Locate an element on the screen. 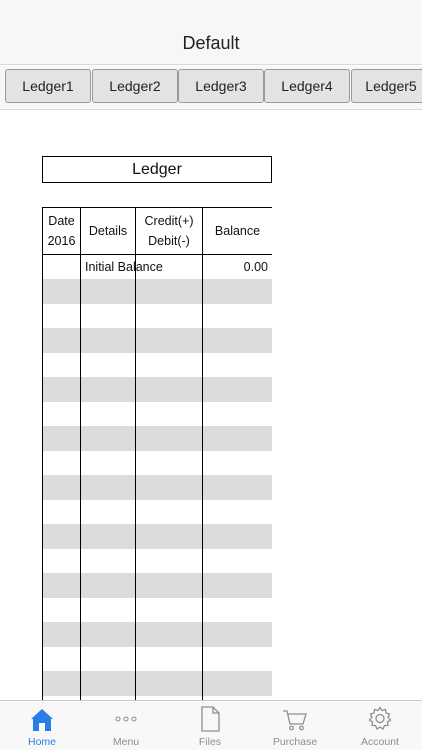 Image resolution: width=422 pixels, height=750 pixels. tabbar-purchase: Purchase is located at coordinates (295, 725).